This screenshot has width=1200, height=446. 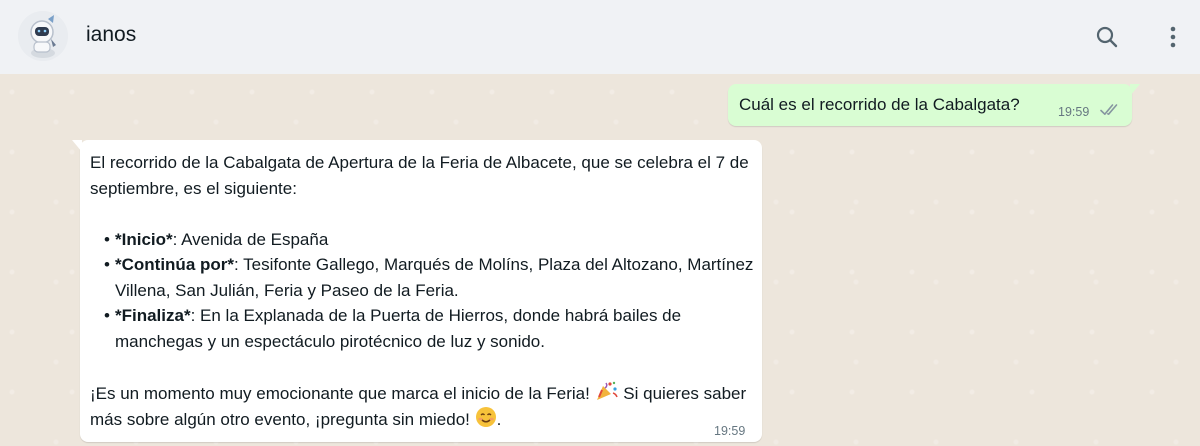 I want to click on contact-name: ianos, so click(x=111, y=35).